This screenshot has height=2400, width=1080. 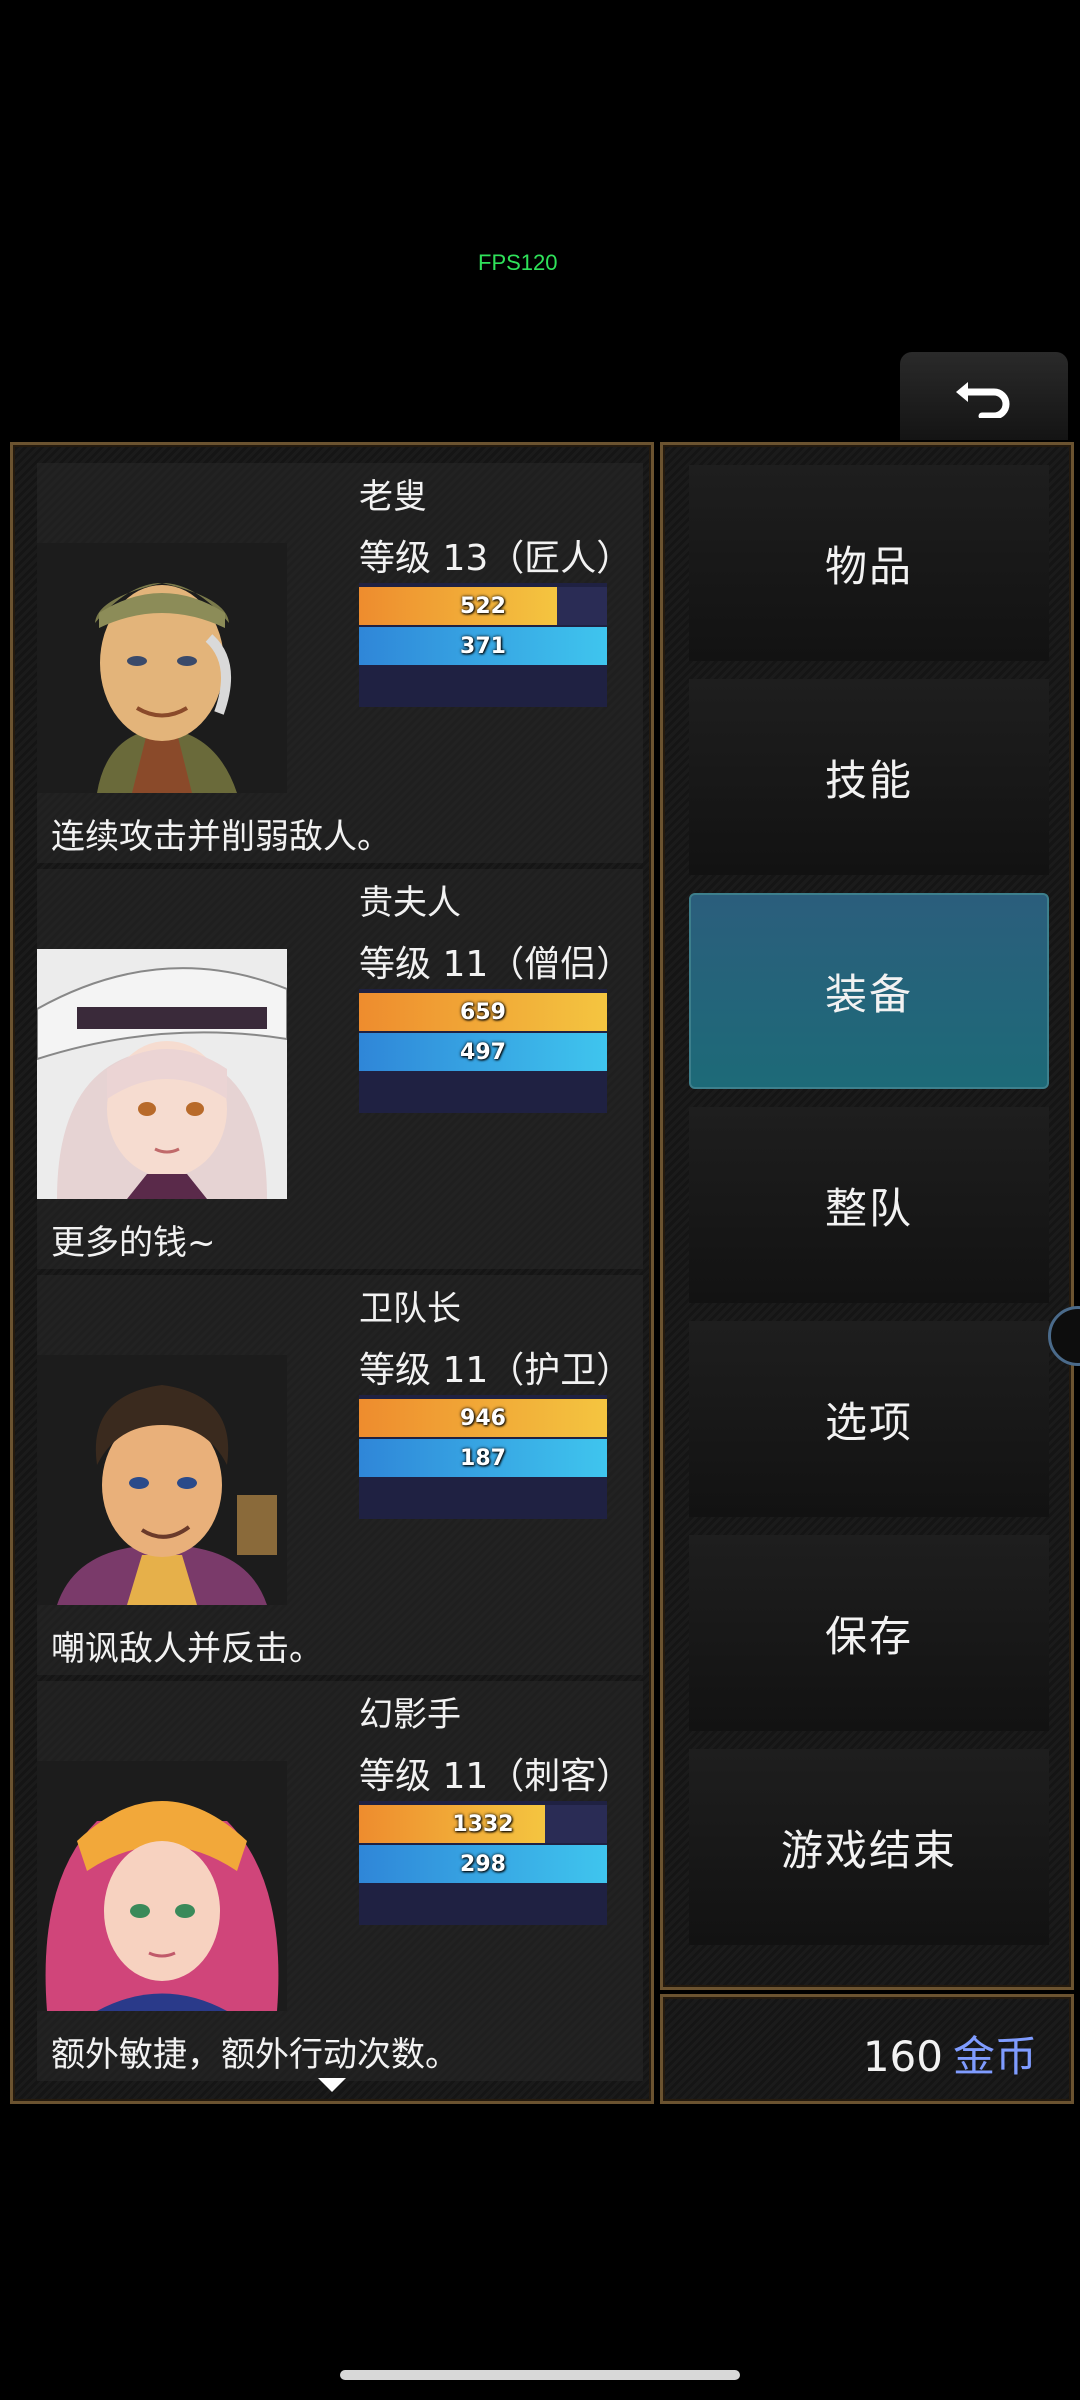 I want to click on member-name: 贵夫人, so click(x=410, y=903).